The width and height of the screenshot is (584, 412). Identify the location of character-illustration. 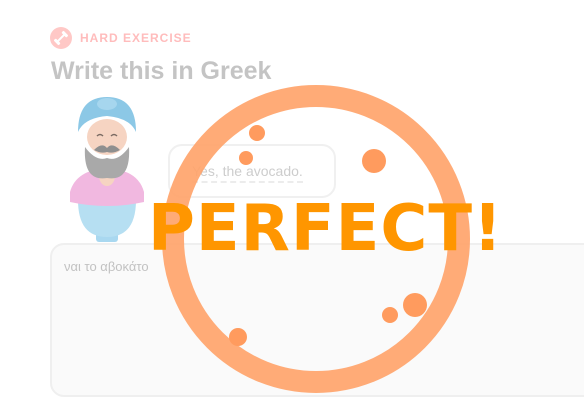
(107, 169).